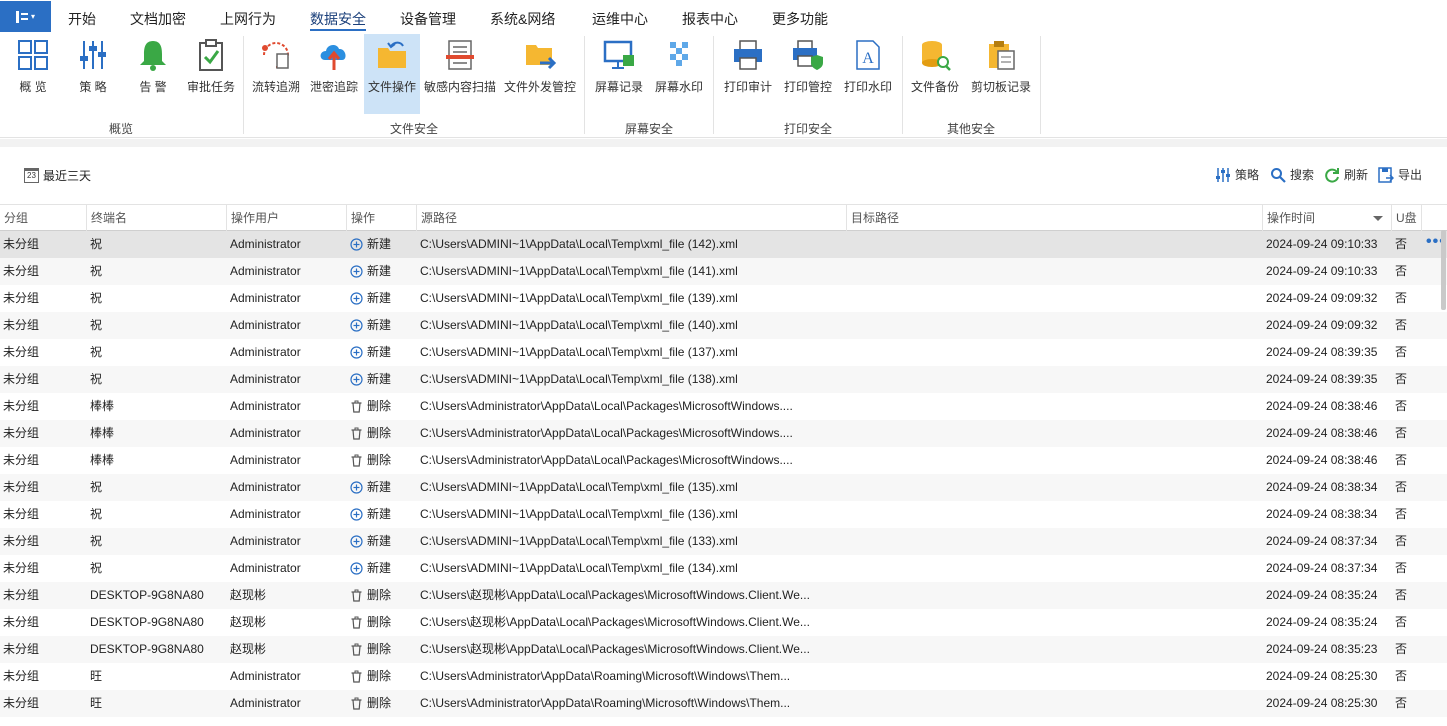 This screenshot has width=1447, height=726. Describe the element at coordinates (287, 218) in the screenshot. I see `column-header-user: 操作用户` at that location.